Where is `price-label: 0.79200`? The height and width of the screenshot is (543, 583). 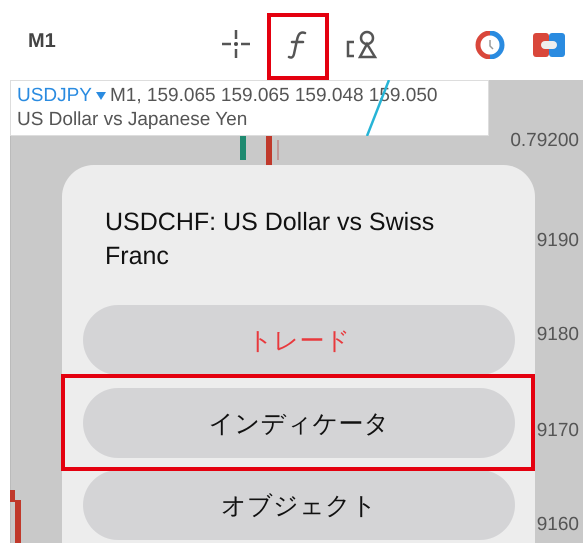 price-label: 0.79200 is located at coordinates (544, 141).